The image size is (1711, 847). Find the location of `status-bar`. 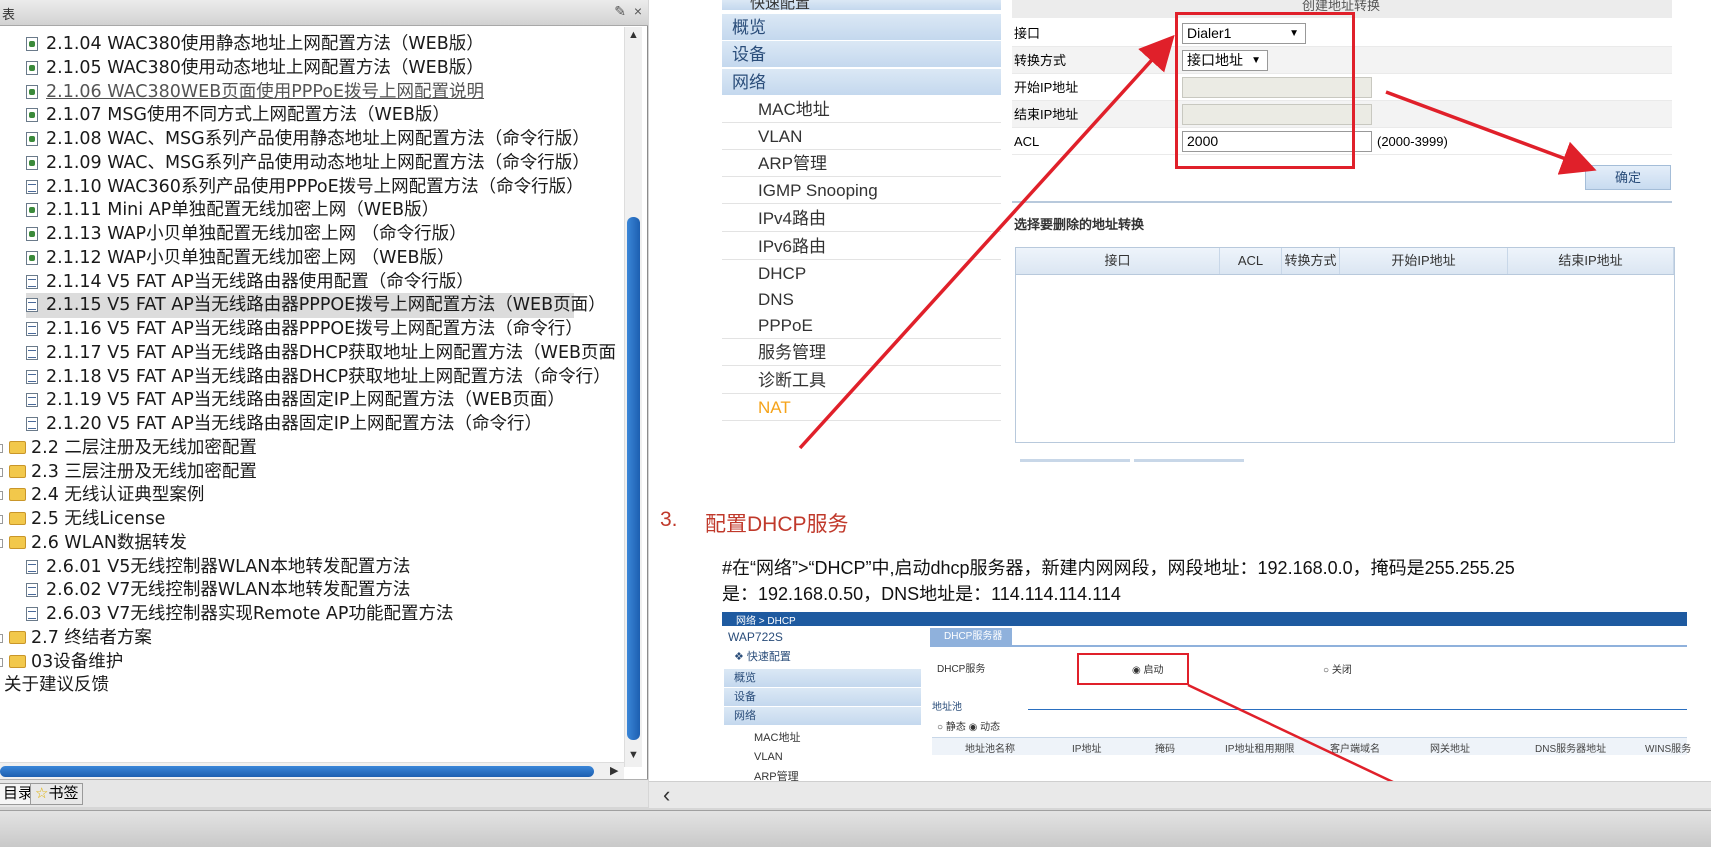

status-bar is located at coordinates (855, 828).